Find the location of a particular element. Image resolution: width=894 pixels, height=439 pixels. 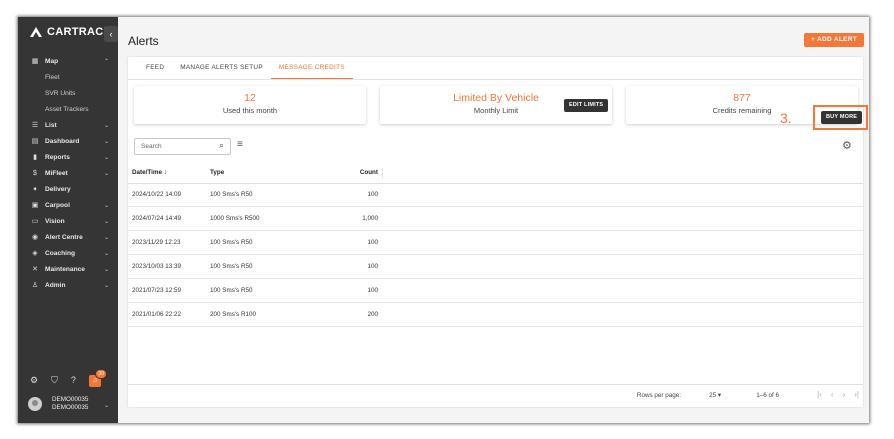

sidebar-item-label: Vision is located at coordinates (55, 221).